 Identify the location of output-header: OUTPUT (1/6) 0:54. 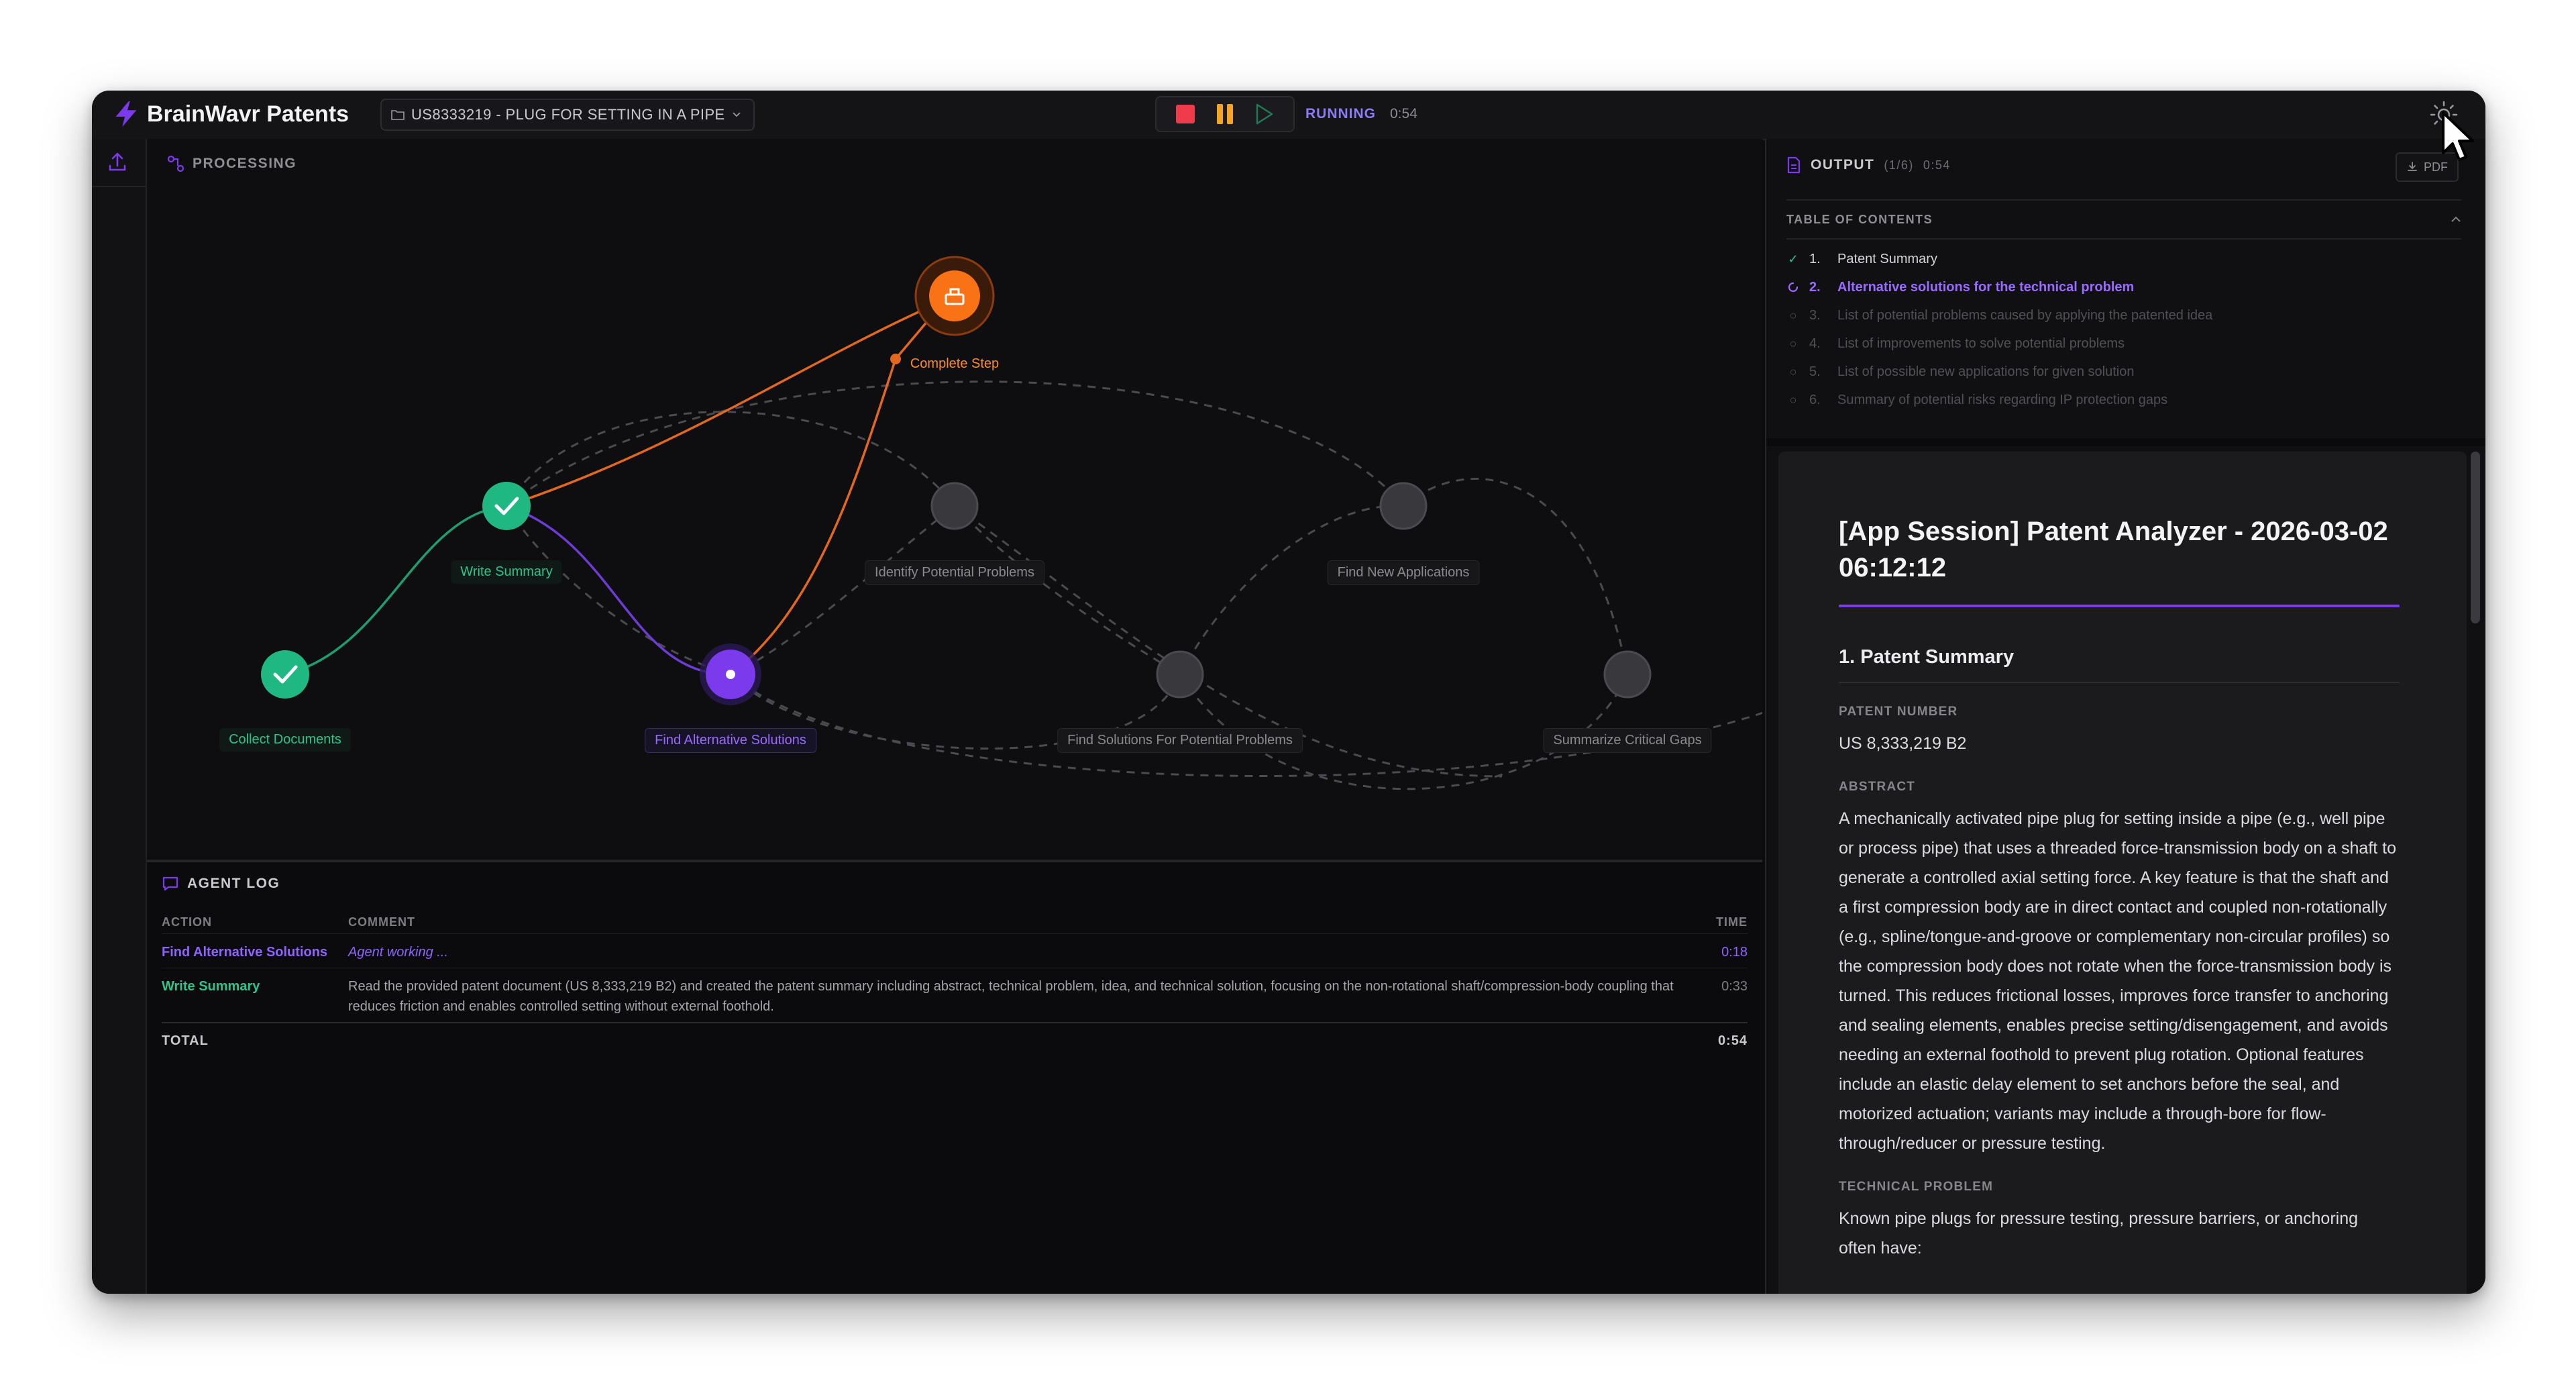
(1868, 165).